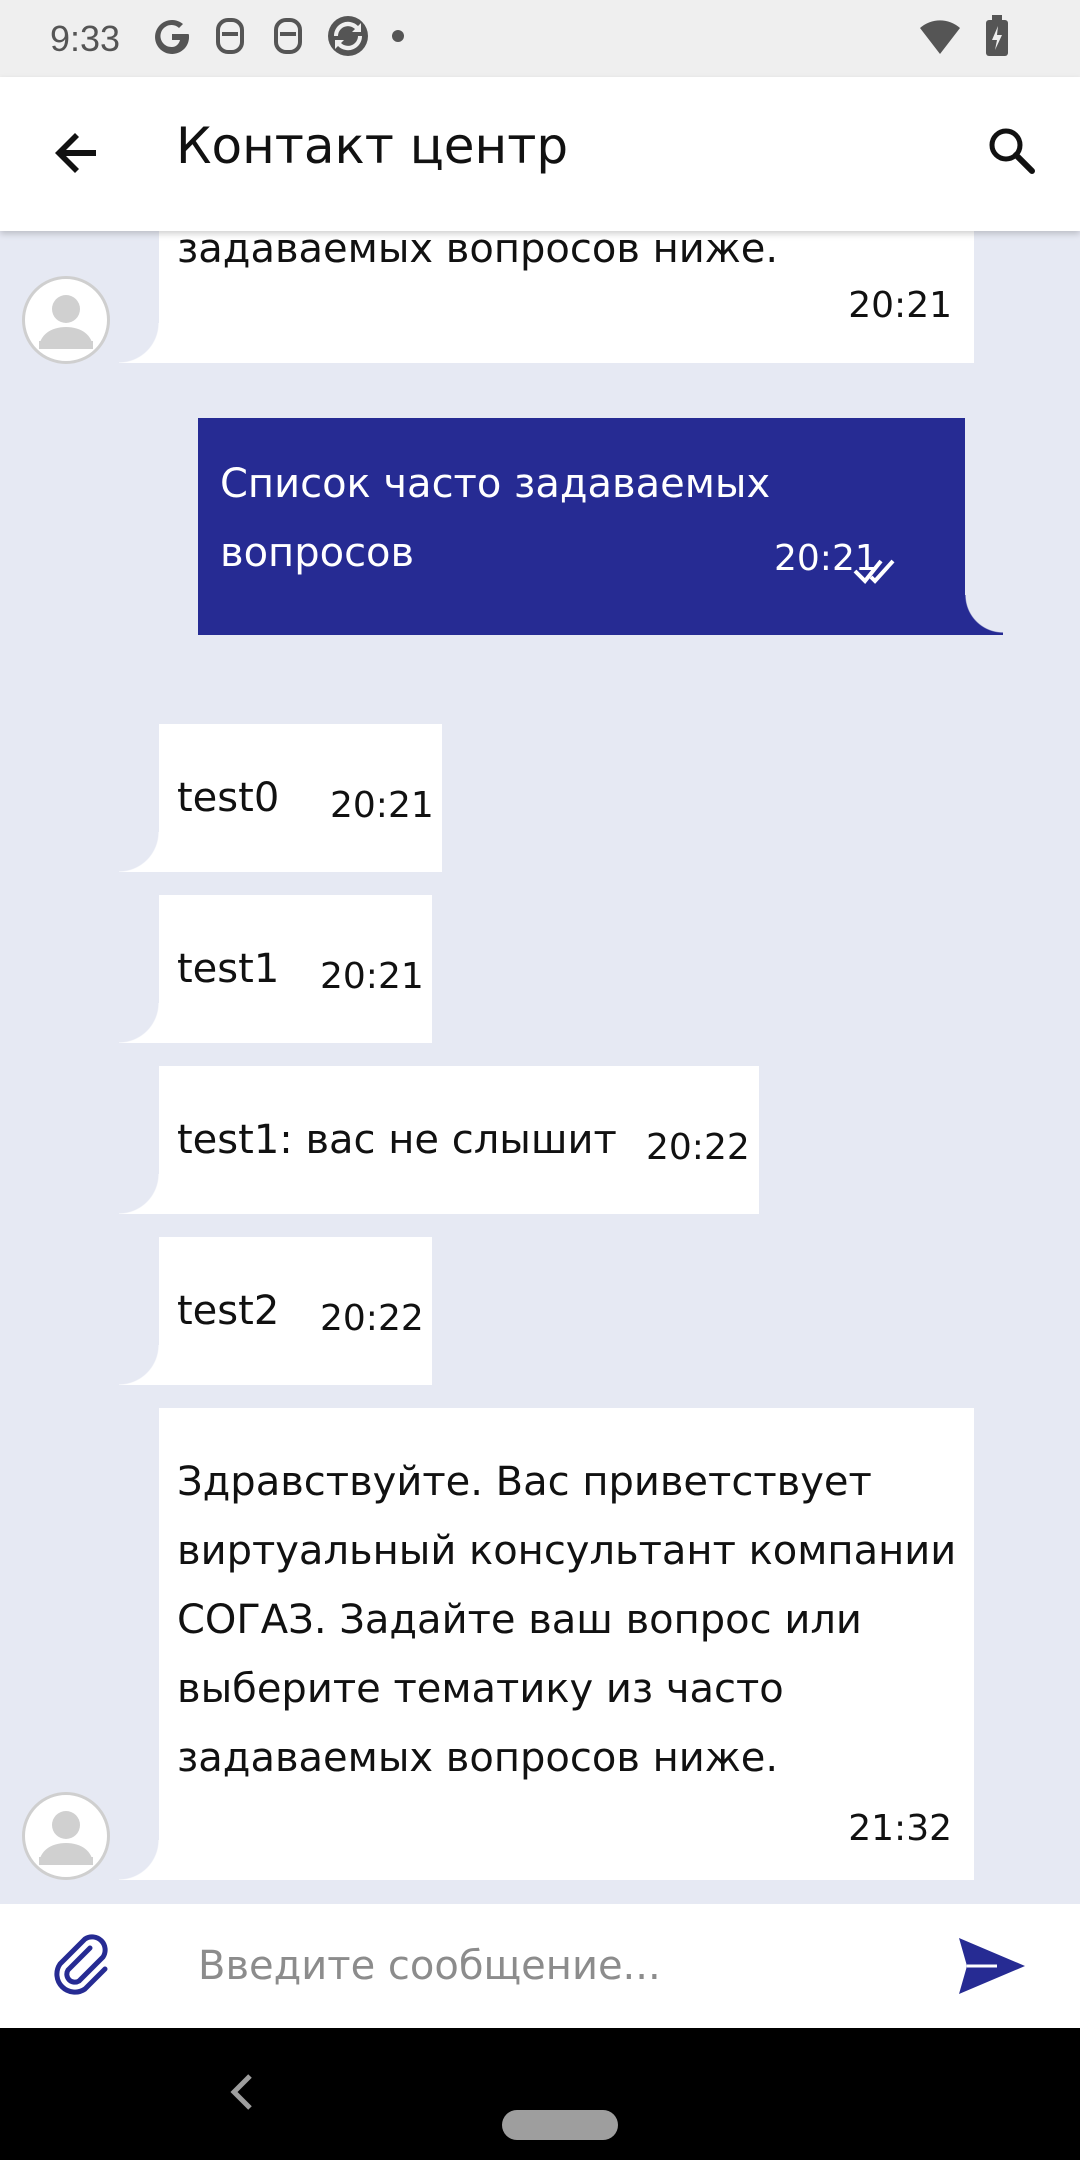 This screenshot has height=2160, width=1080. I want to click on battery-charging-icon, so click(997, 38).